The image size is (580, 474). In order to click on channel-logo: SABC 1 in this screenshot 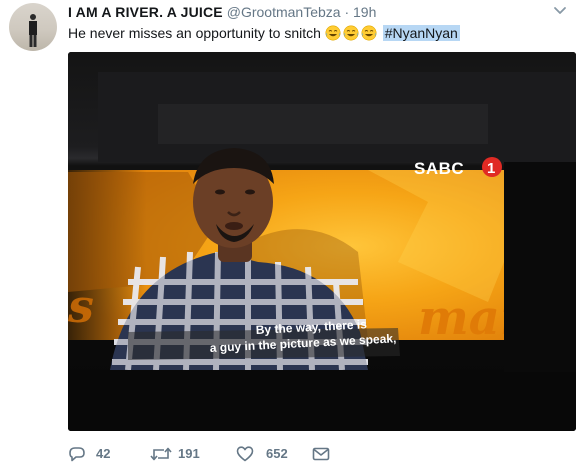, I will do `click(458, 167)`.